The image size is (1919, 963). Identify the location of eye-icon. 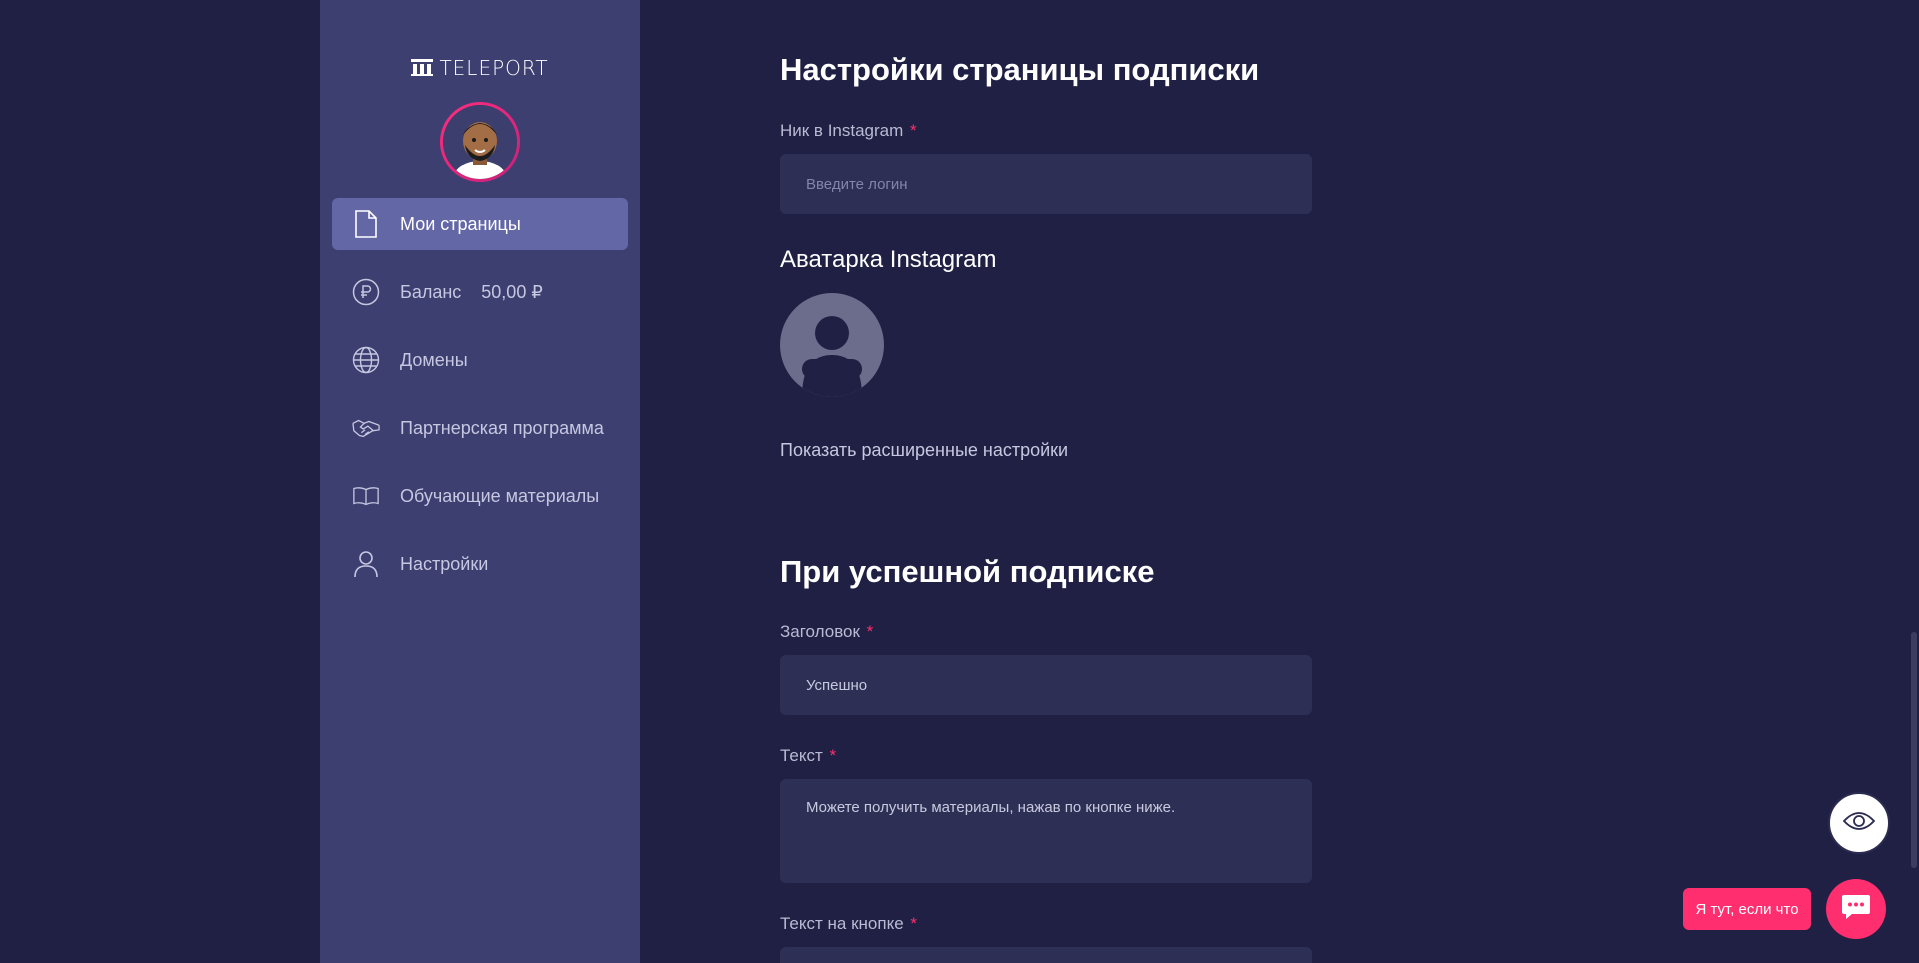
(1859, 823).